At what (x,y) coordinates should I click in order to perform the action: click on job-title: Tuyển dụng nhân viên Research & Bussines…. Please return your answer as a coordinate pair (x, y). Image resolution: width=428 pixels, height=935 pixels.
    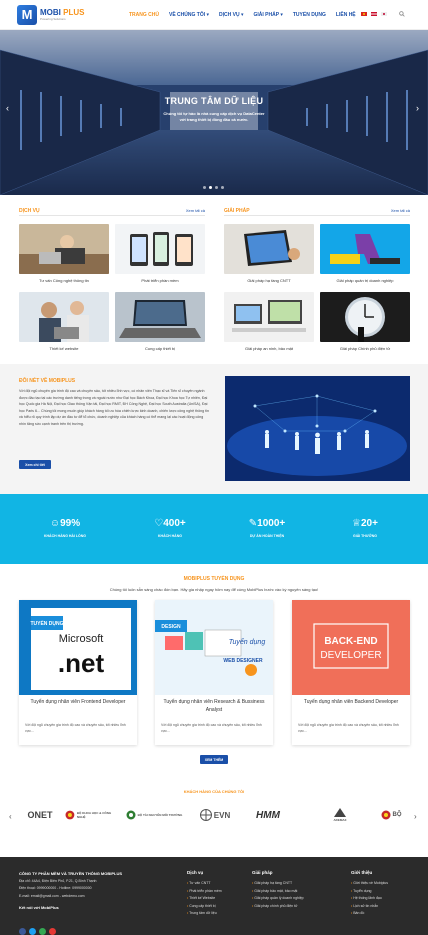
    Looking at the image, I should click on (214, 706).